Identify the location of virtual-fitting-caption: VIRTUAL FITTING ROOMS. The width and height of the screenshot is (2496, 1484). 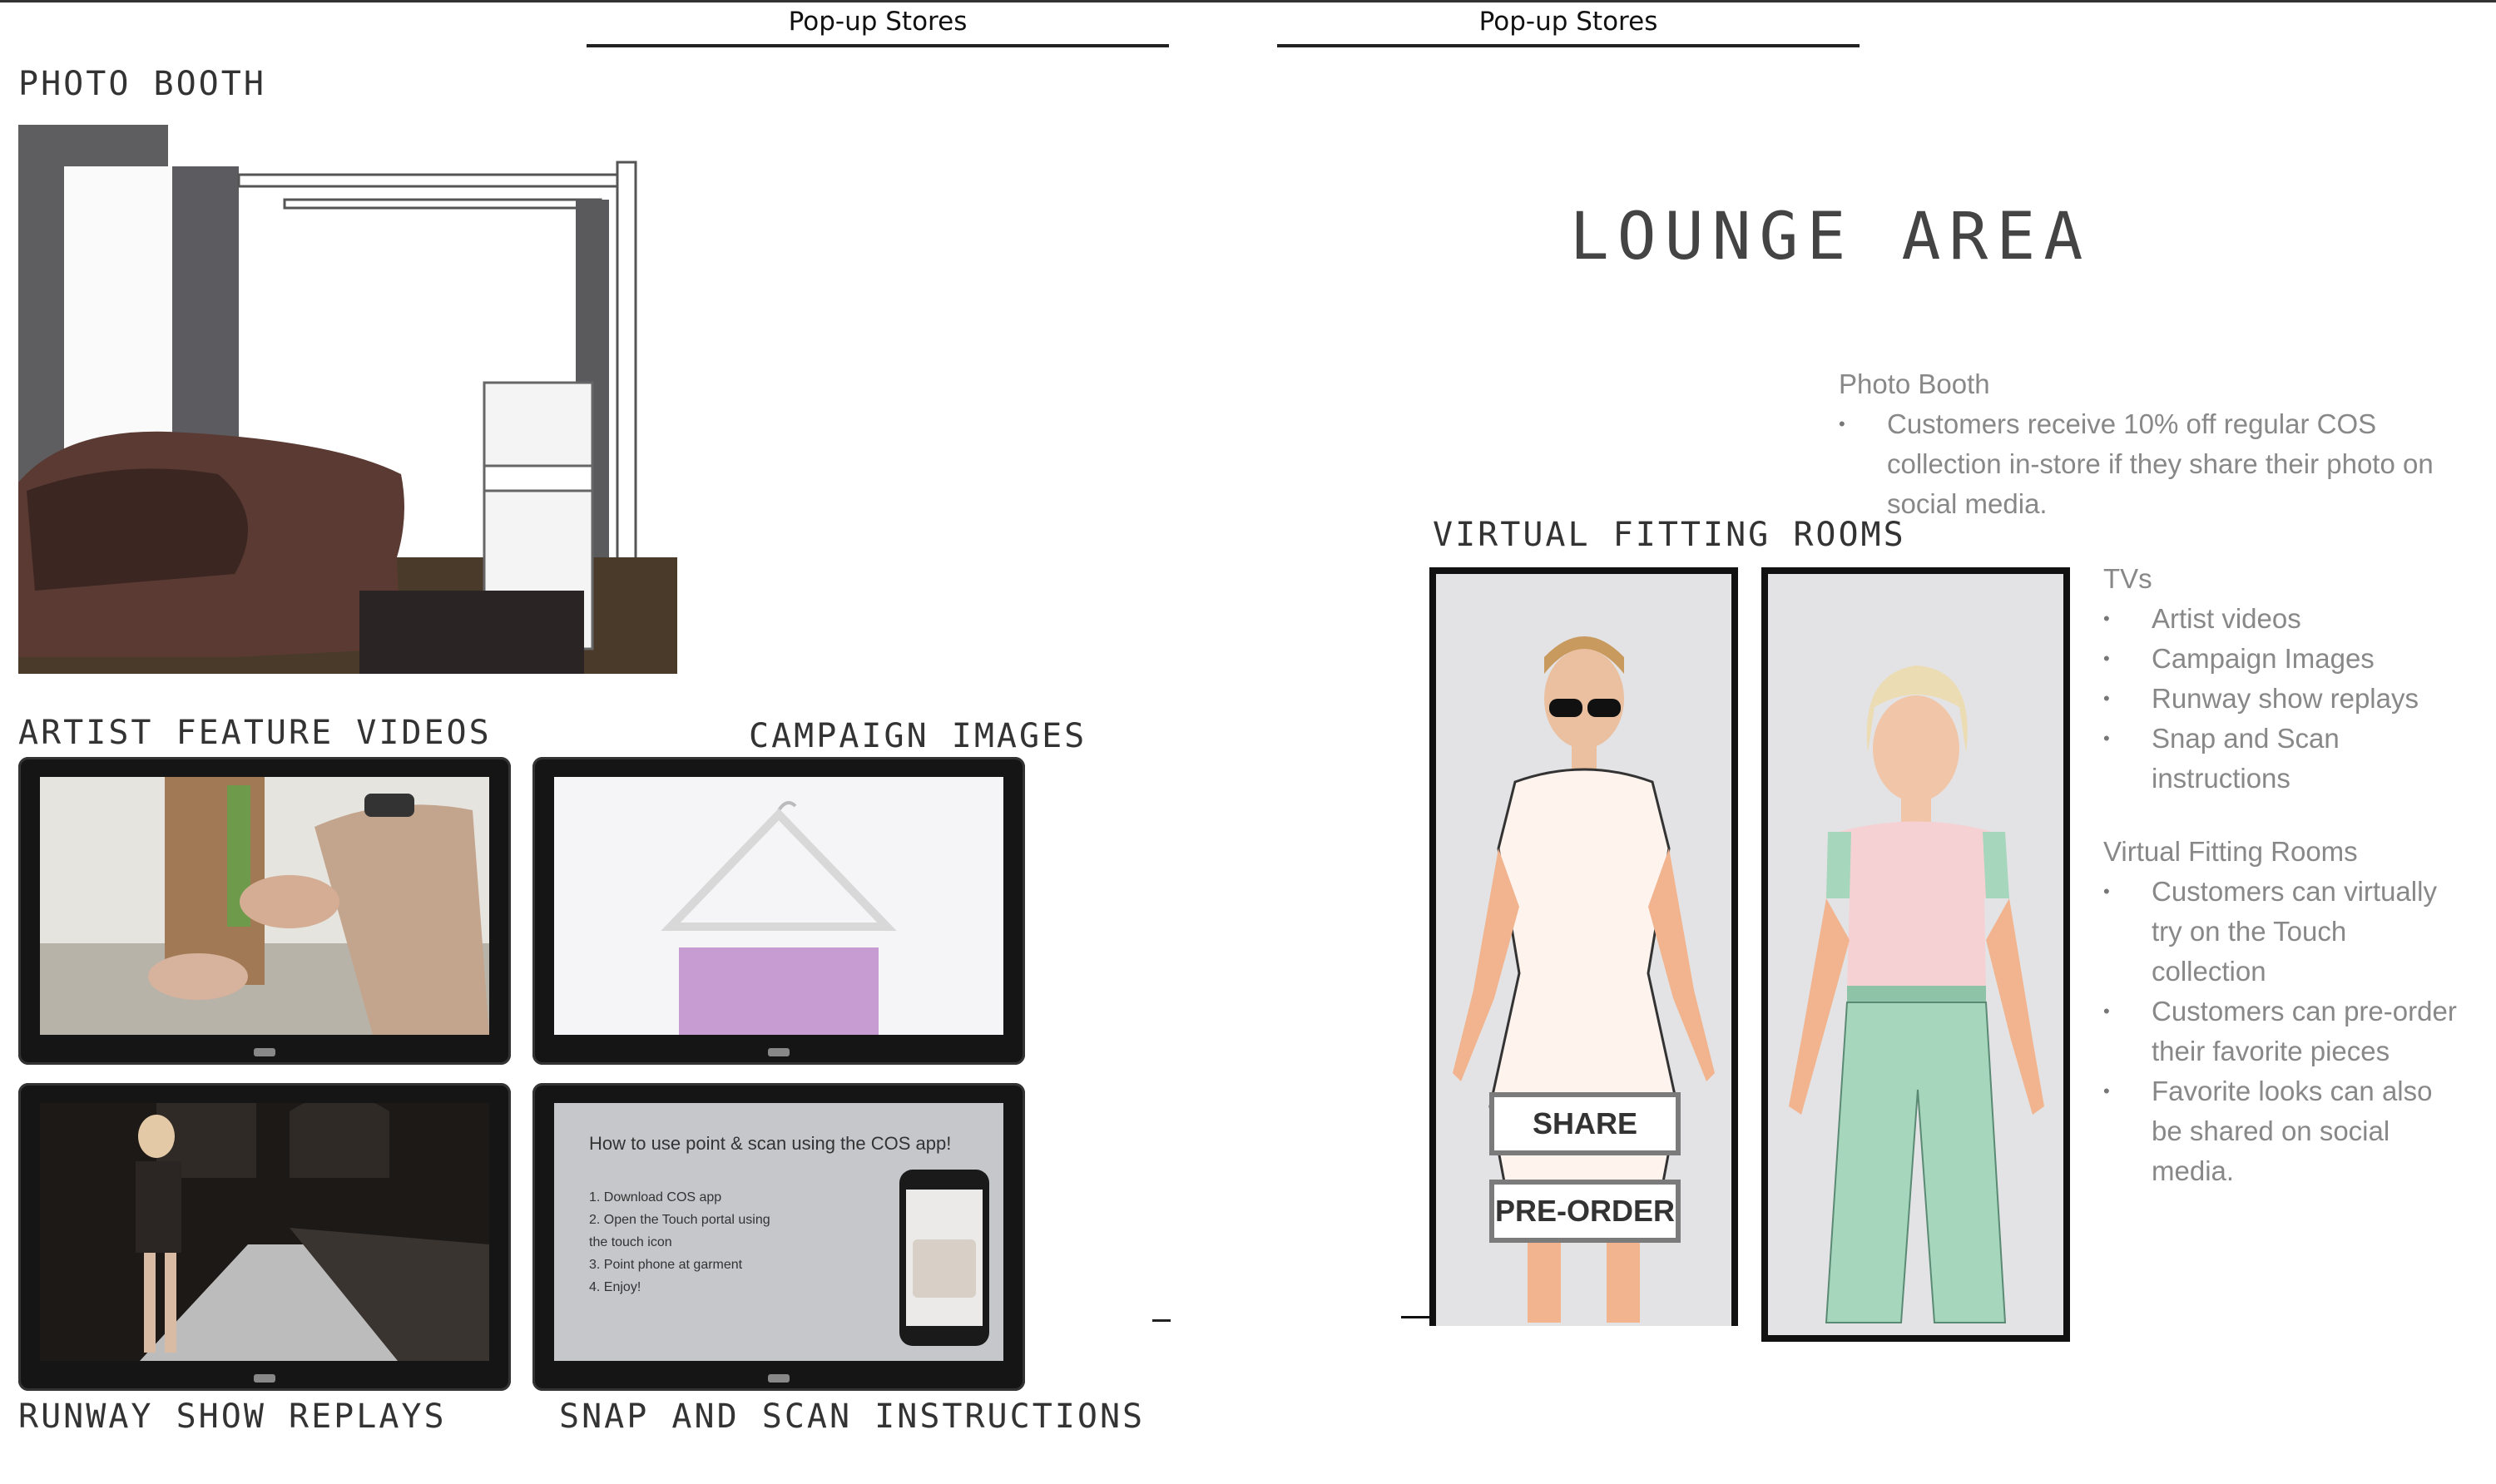
(1669, 535).